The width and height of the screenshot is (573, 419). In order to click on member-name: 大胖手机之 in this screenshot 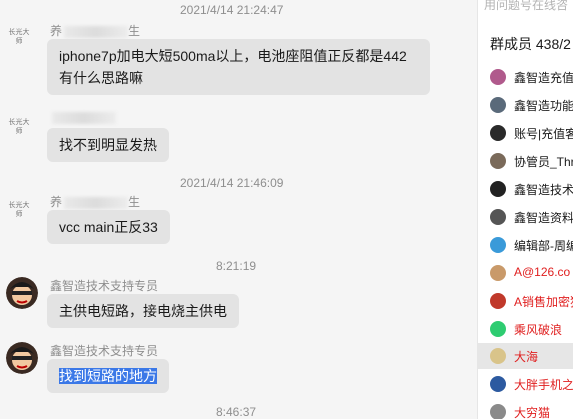, I will do `click(543, 385)`.